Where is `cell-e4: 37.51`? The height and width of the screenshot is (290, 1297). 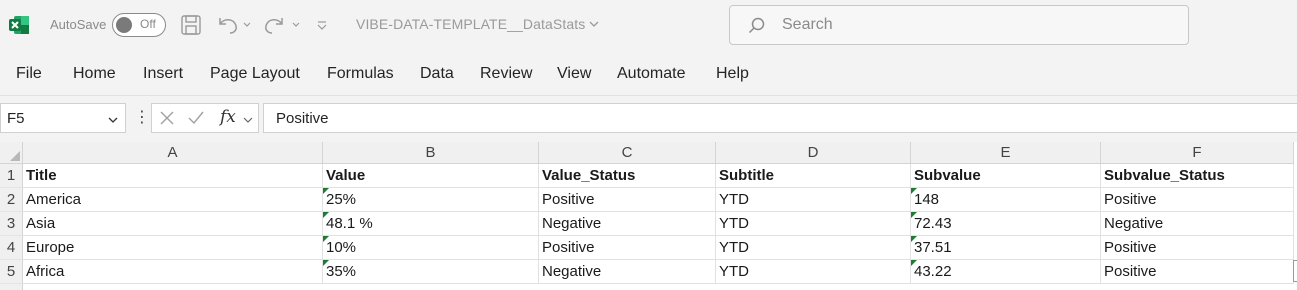
cell-e4: 37.51 is located at coordinates (1006, 248).